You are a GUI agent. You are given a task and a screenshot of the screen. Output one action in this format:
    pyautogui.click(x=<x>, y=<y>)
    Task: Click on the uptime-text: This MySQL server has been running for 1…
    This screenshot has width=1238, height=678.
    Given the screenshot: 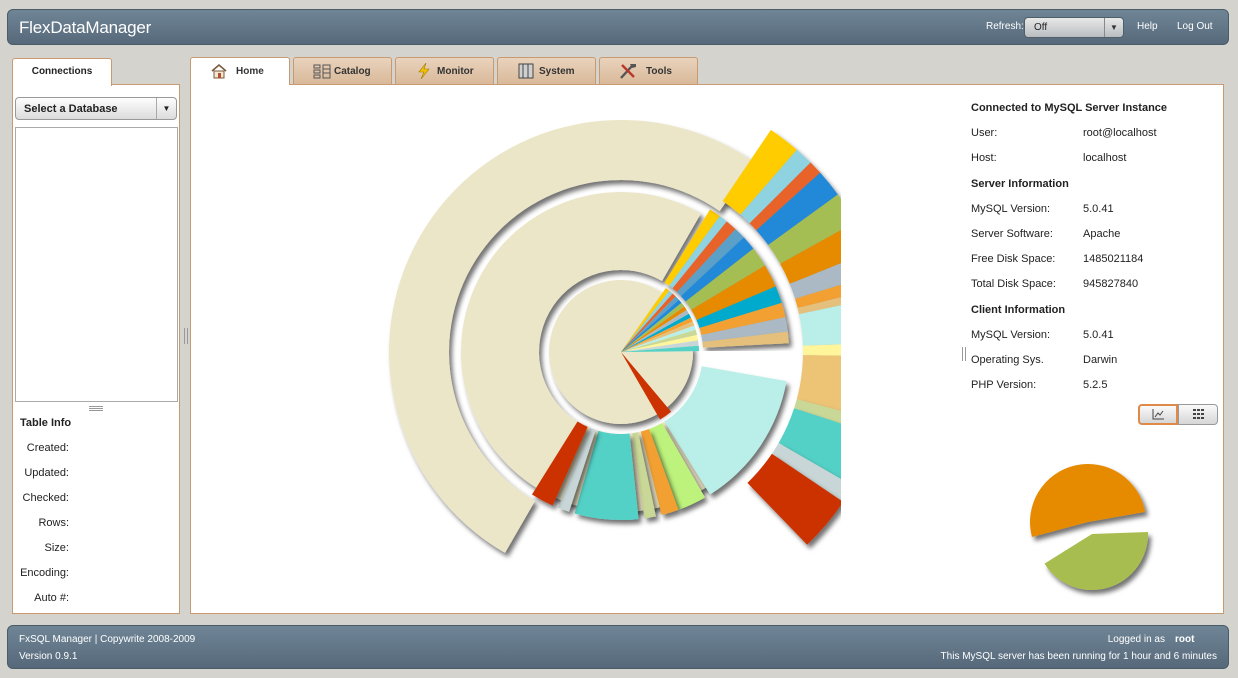 What is the action you would take?
    pyautogui.click(x=1078, y=656)
    